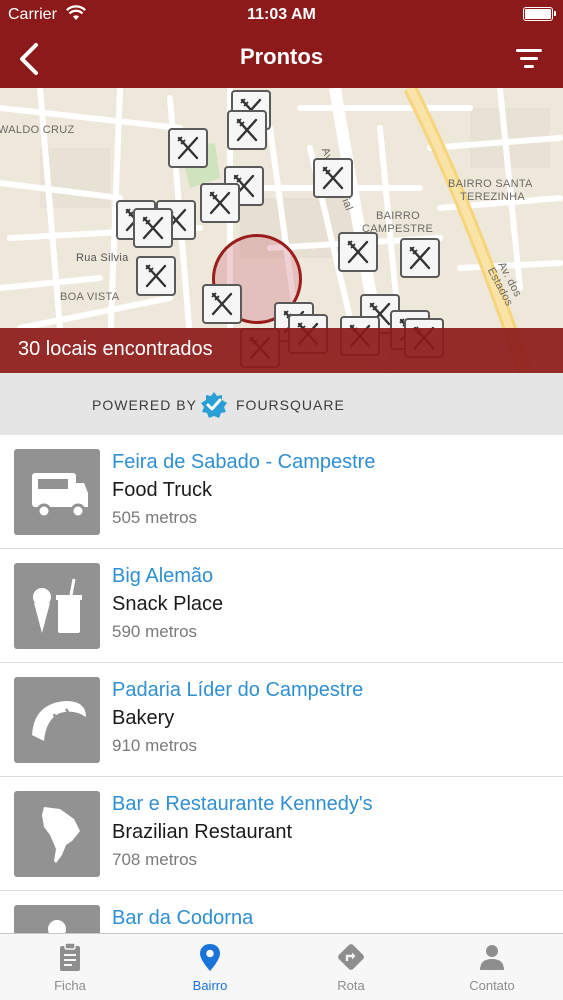 This screenshot has height=1000, width=563. I want to click on place-name: Bar da Codorna, so click(182, 918).